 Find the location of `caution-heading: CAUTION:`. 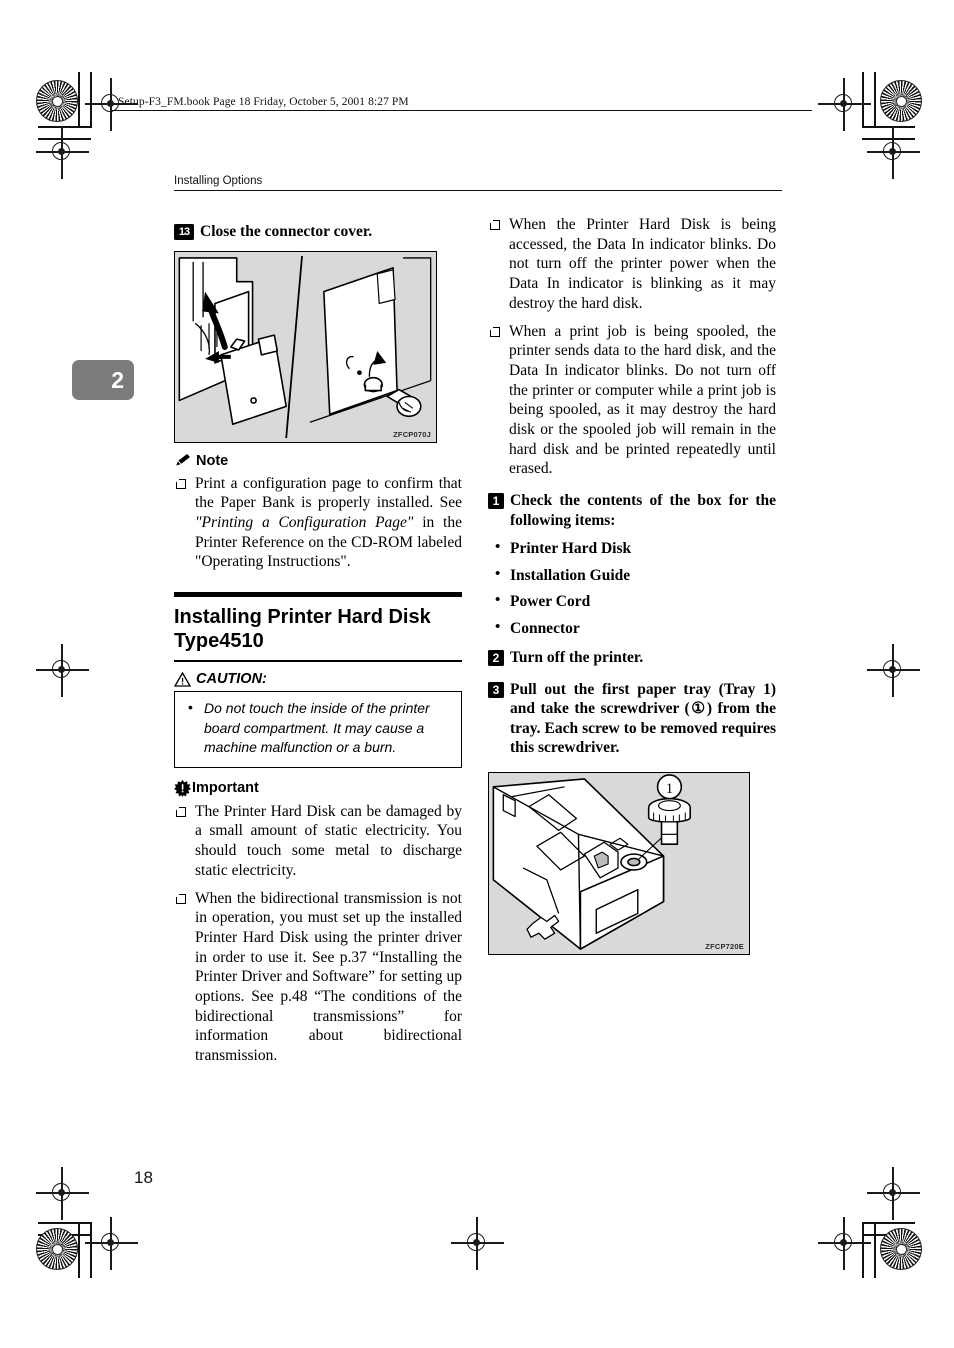

caution-heading: CAUTION: is located at coordinates (317, 679).